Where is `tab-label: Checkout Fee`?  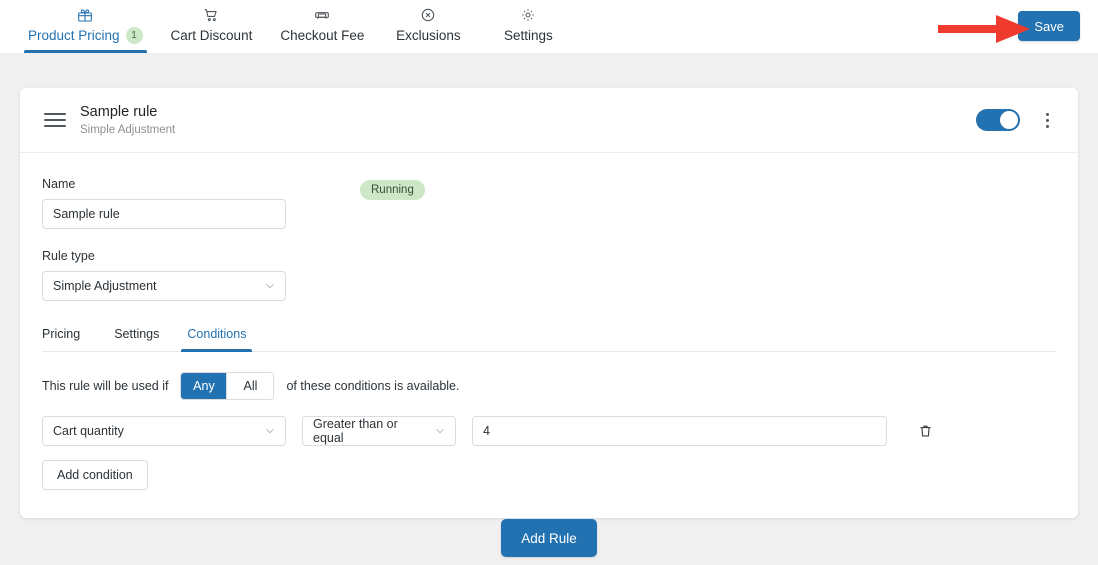
tab-label: Checkout Fee is located at coordinates (322, 35).